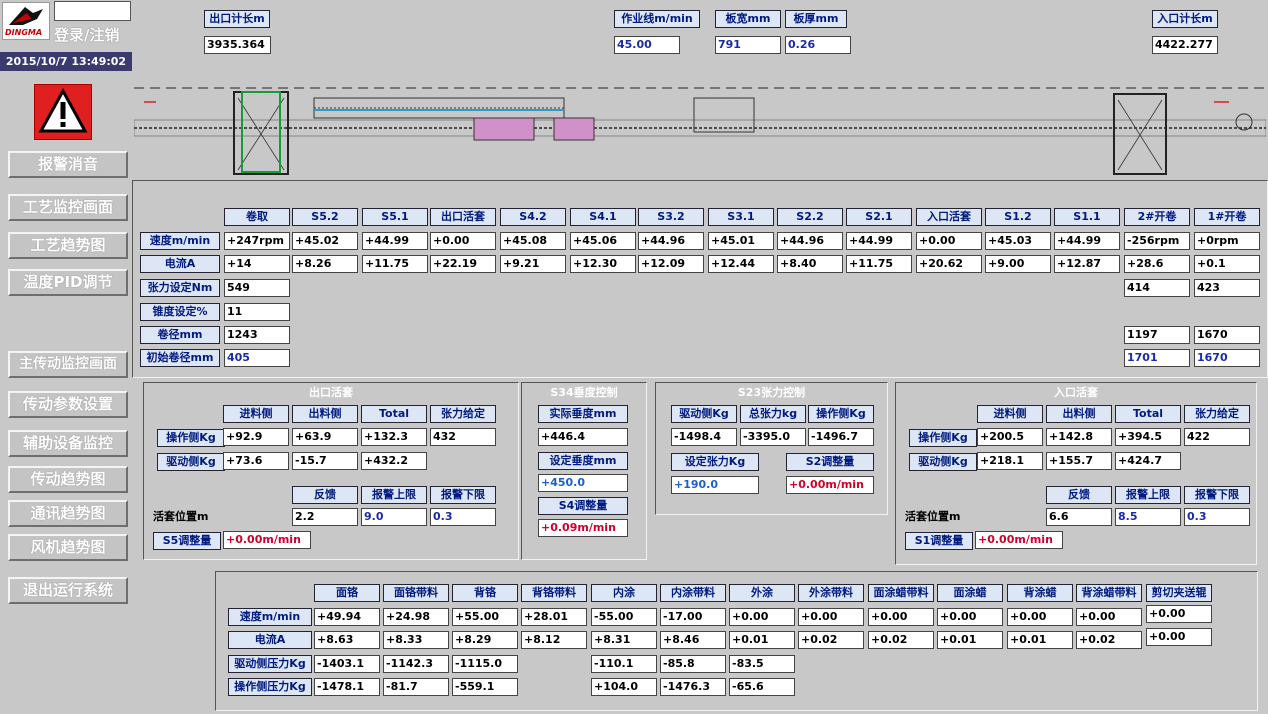  I want to click on s23-total-value: -3395.0, so click(773, 437).